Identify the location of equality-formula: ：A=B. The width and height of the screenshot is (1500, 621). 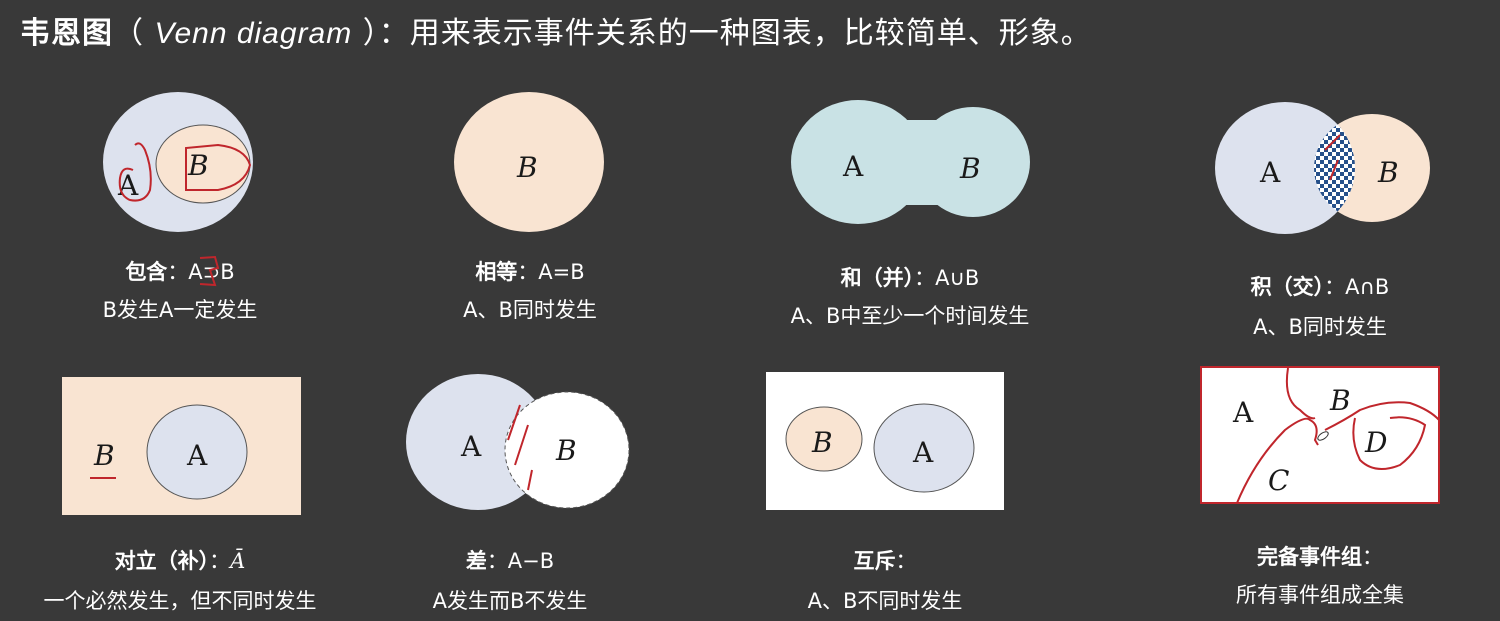
(551, 272).